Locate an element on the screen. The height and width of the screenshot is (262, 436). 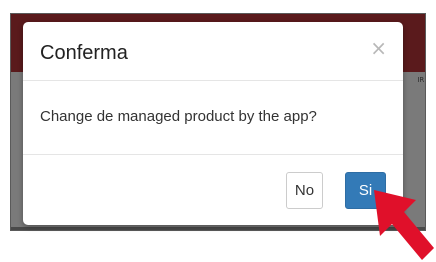
arrow-shape is located at coordinates (404, 225).